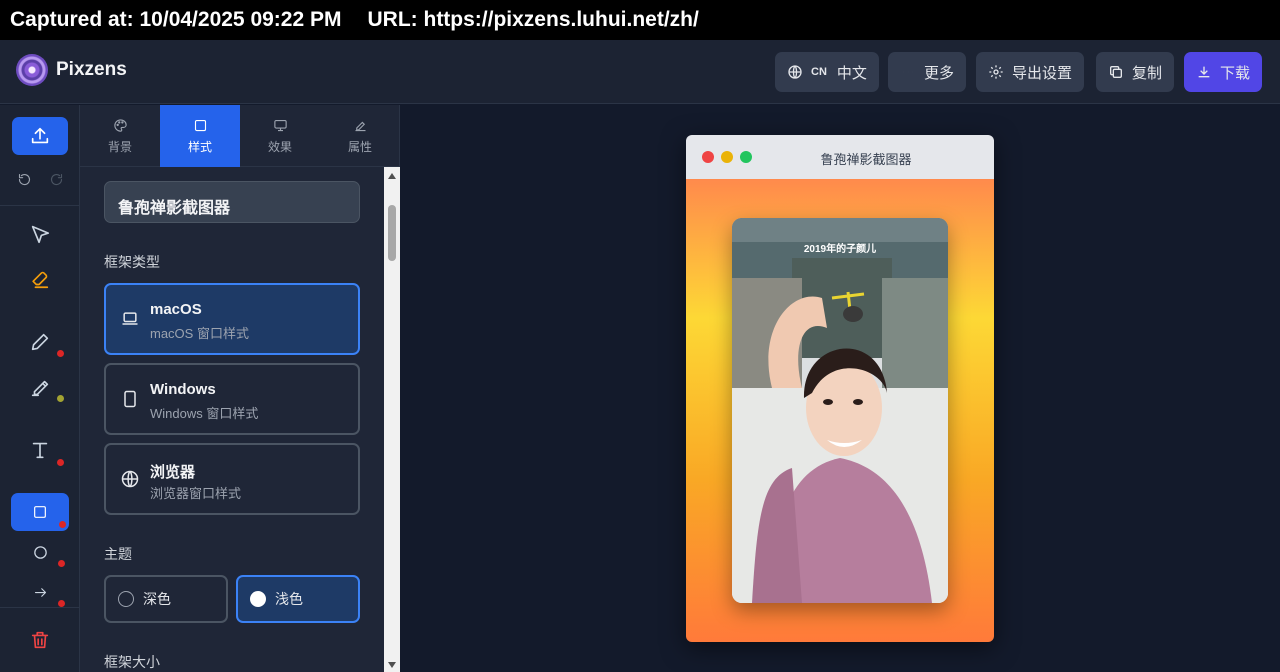 Image resolution: width=1280 pixels, height=672 pixels. I want to click on language-label: 中文, so click(851, 73).